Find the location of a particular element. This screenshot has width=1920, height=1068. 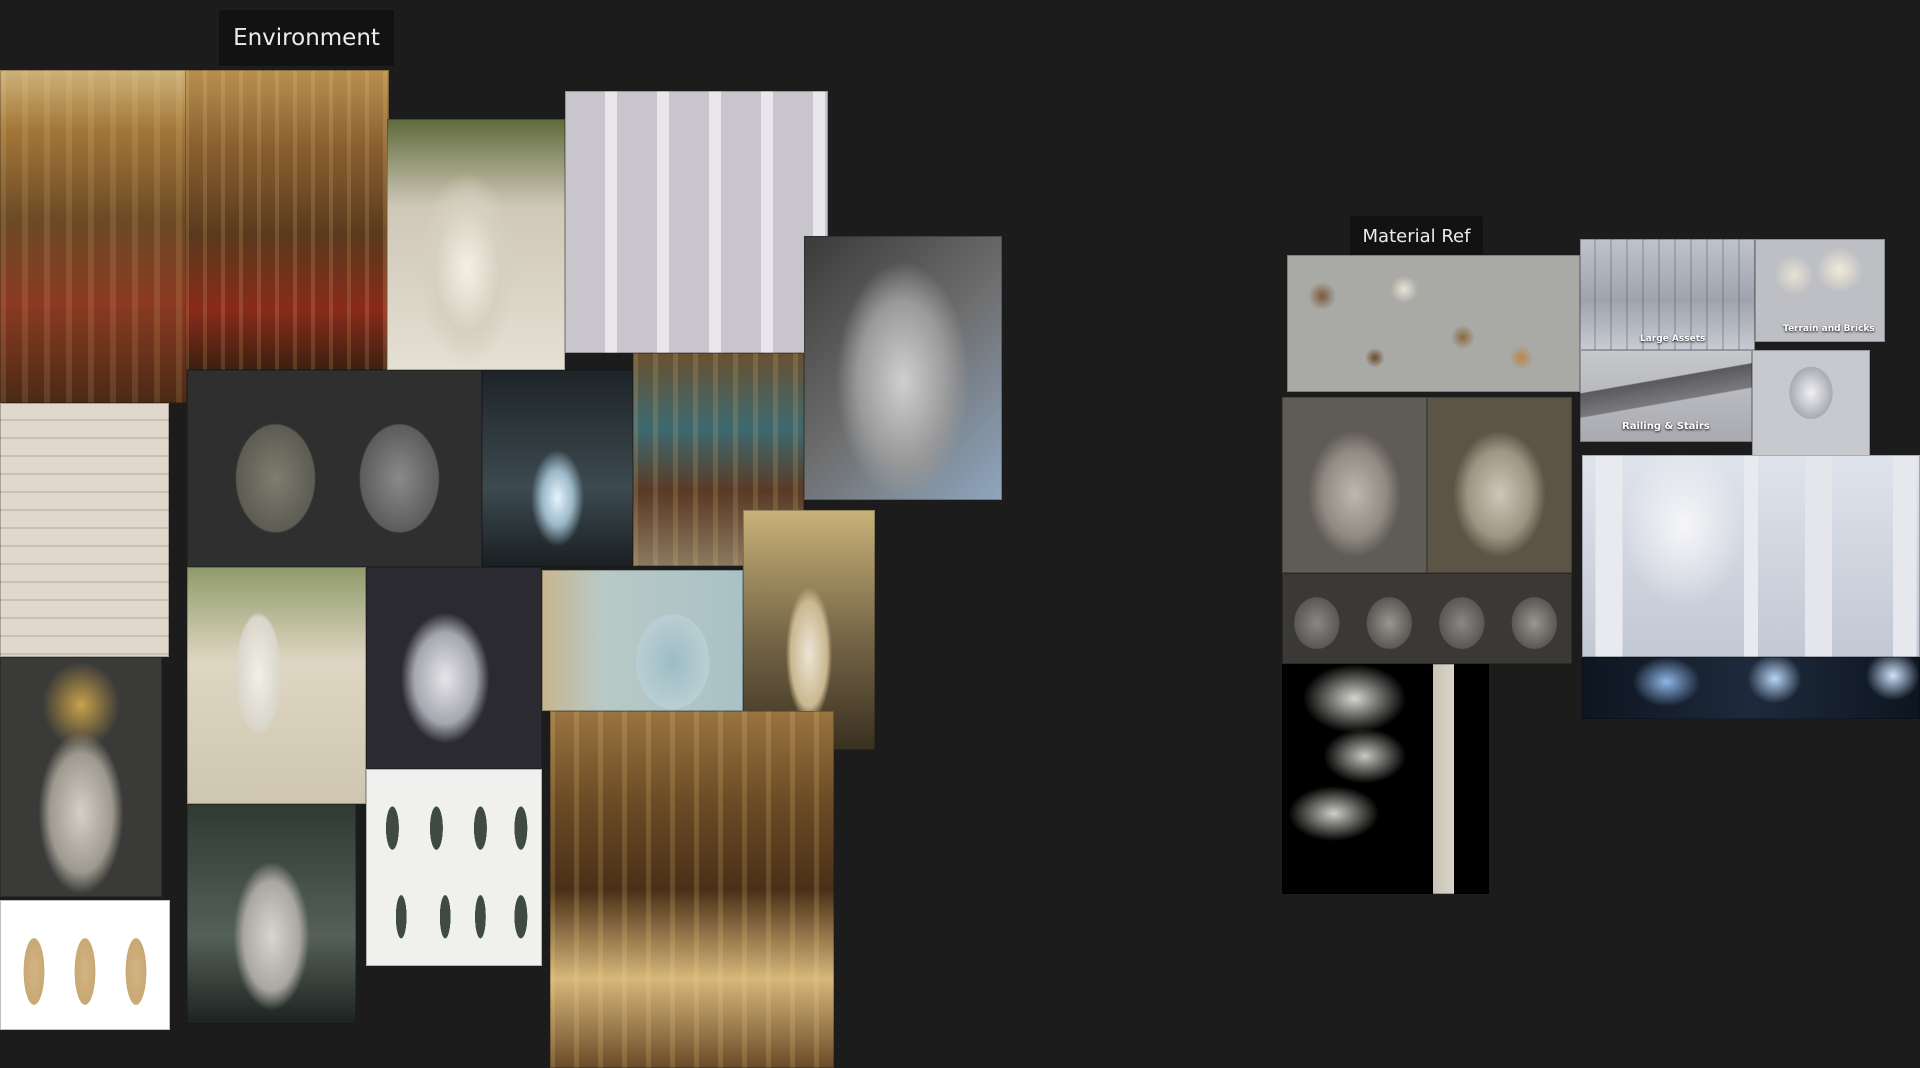

image-ornate-gold-hall is located at coordinates (93, 236).